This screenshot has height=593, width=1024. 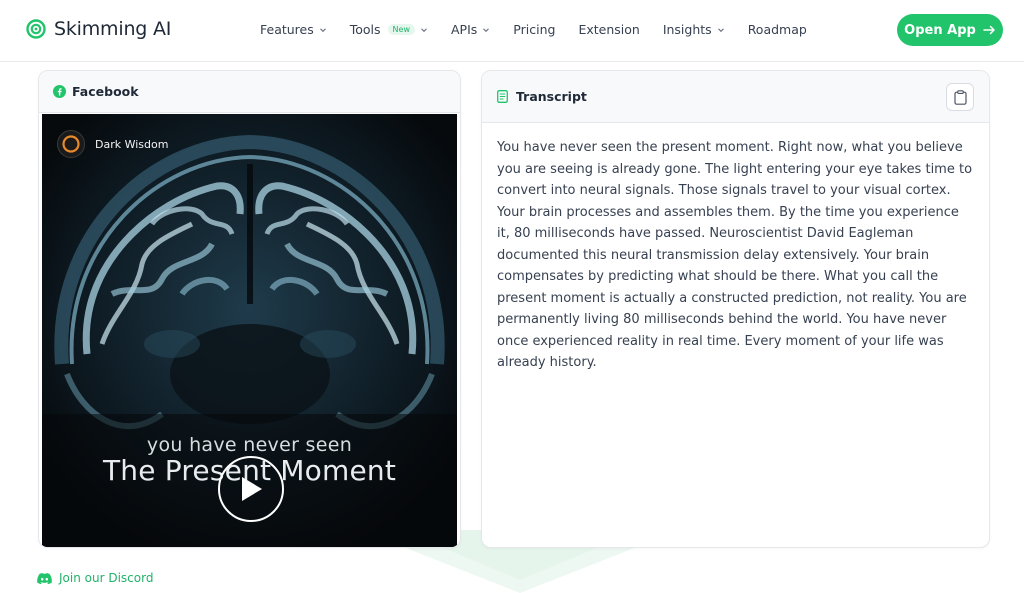 I want to click on nav-roadmap: Roadmap, so click(x=777, y=29).